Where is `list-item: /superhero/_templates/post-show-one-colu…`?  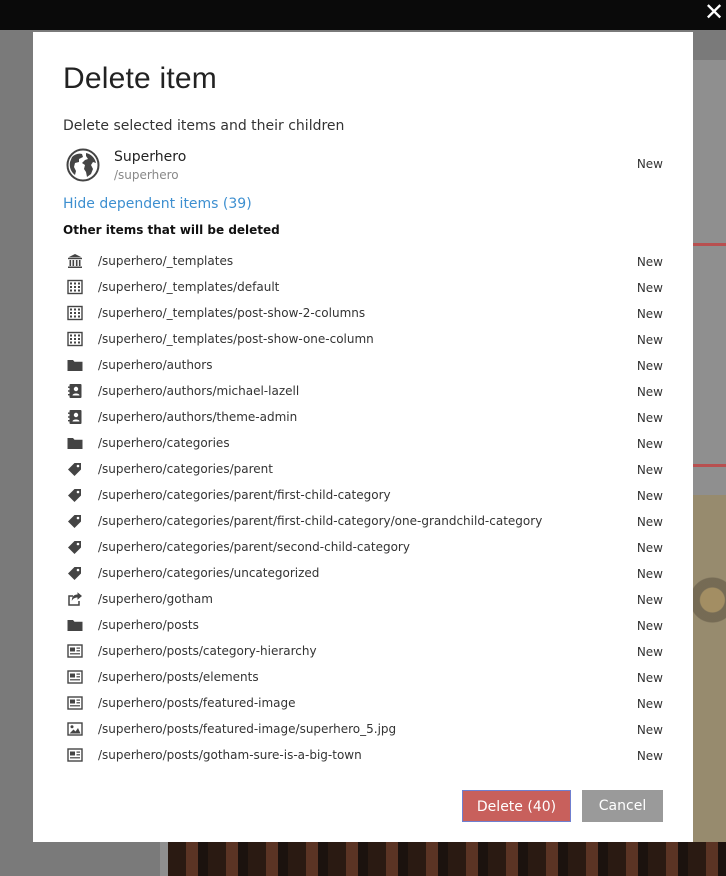 list-item: /superhero/_templates/post-show-one-colu… is located at coordinates (363, 339).